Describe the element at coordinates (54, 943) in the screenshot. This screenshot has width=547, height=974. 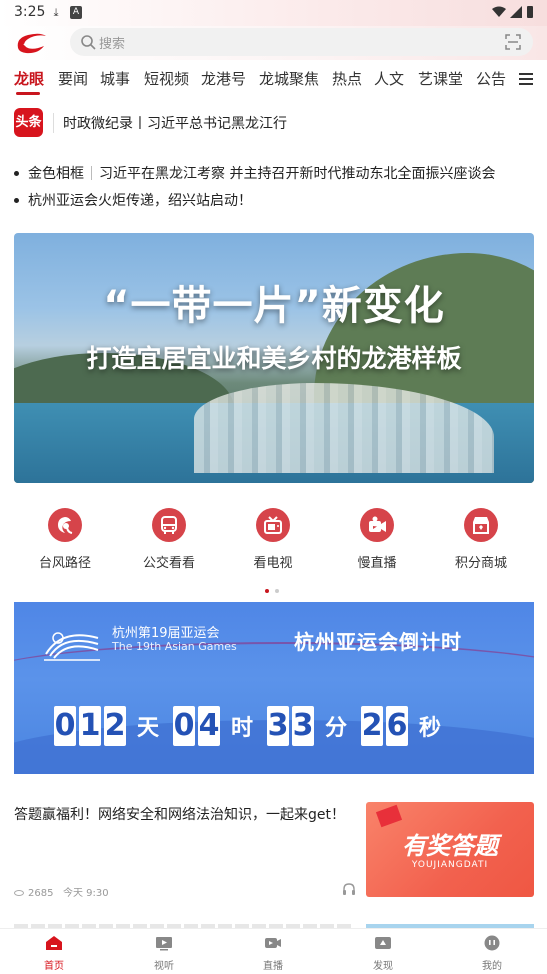
I see `home-icon` at that location.